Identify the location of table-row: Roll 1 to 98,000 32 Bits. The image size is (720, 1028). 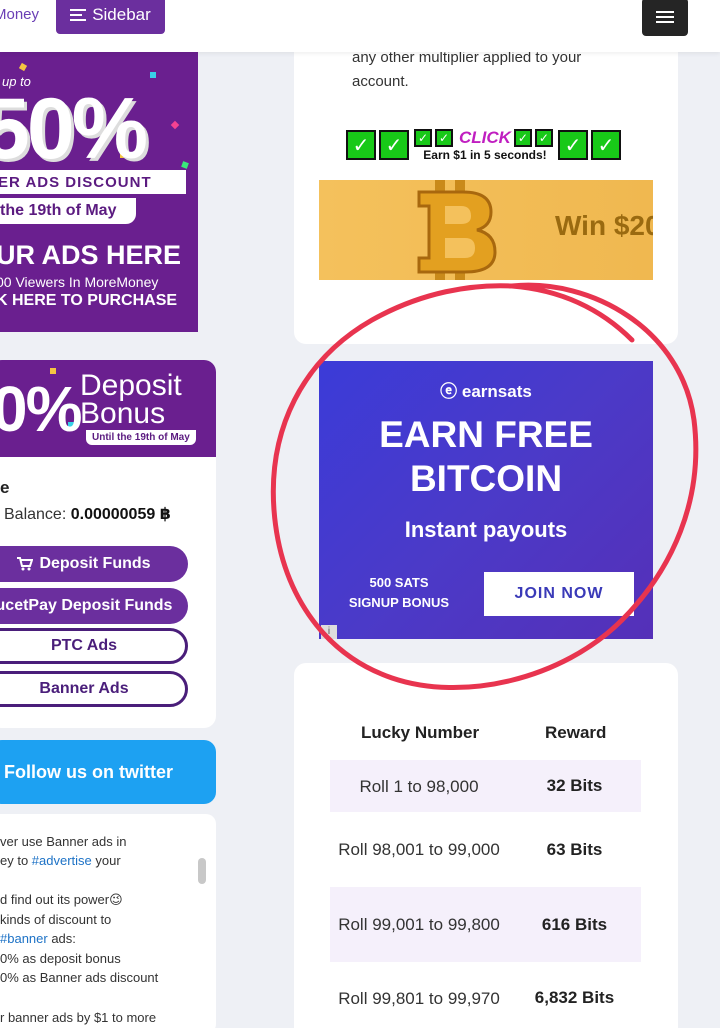
(485, 786).